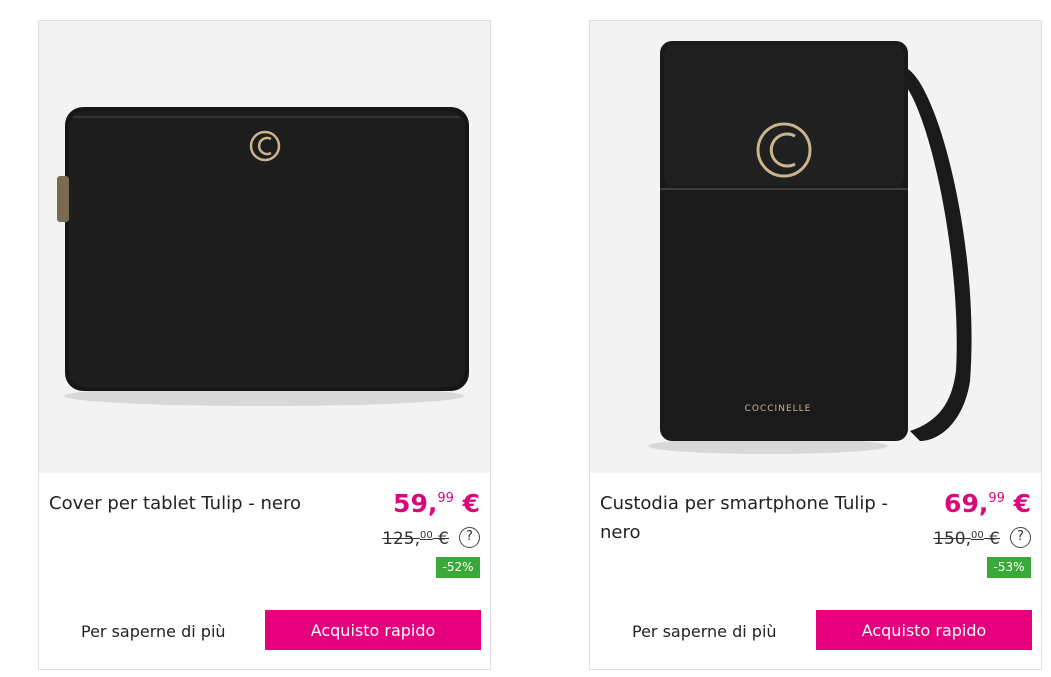 This screenshot has width=1051, height=677. What do you see at coordinates (436, 503) in the screenshot?
I see `current-price: 59,99 €` at bounding box center [436, 503].